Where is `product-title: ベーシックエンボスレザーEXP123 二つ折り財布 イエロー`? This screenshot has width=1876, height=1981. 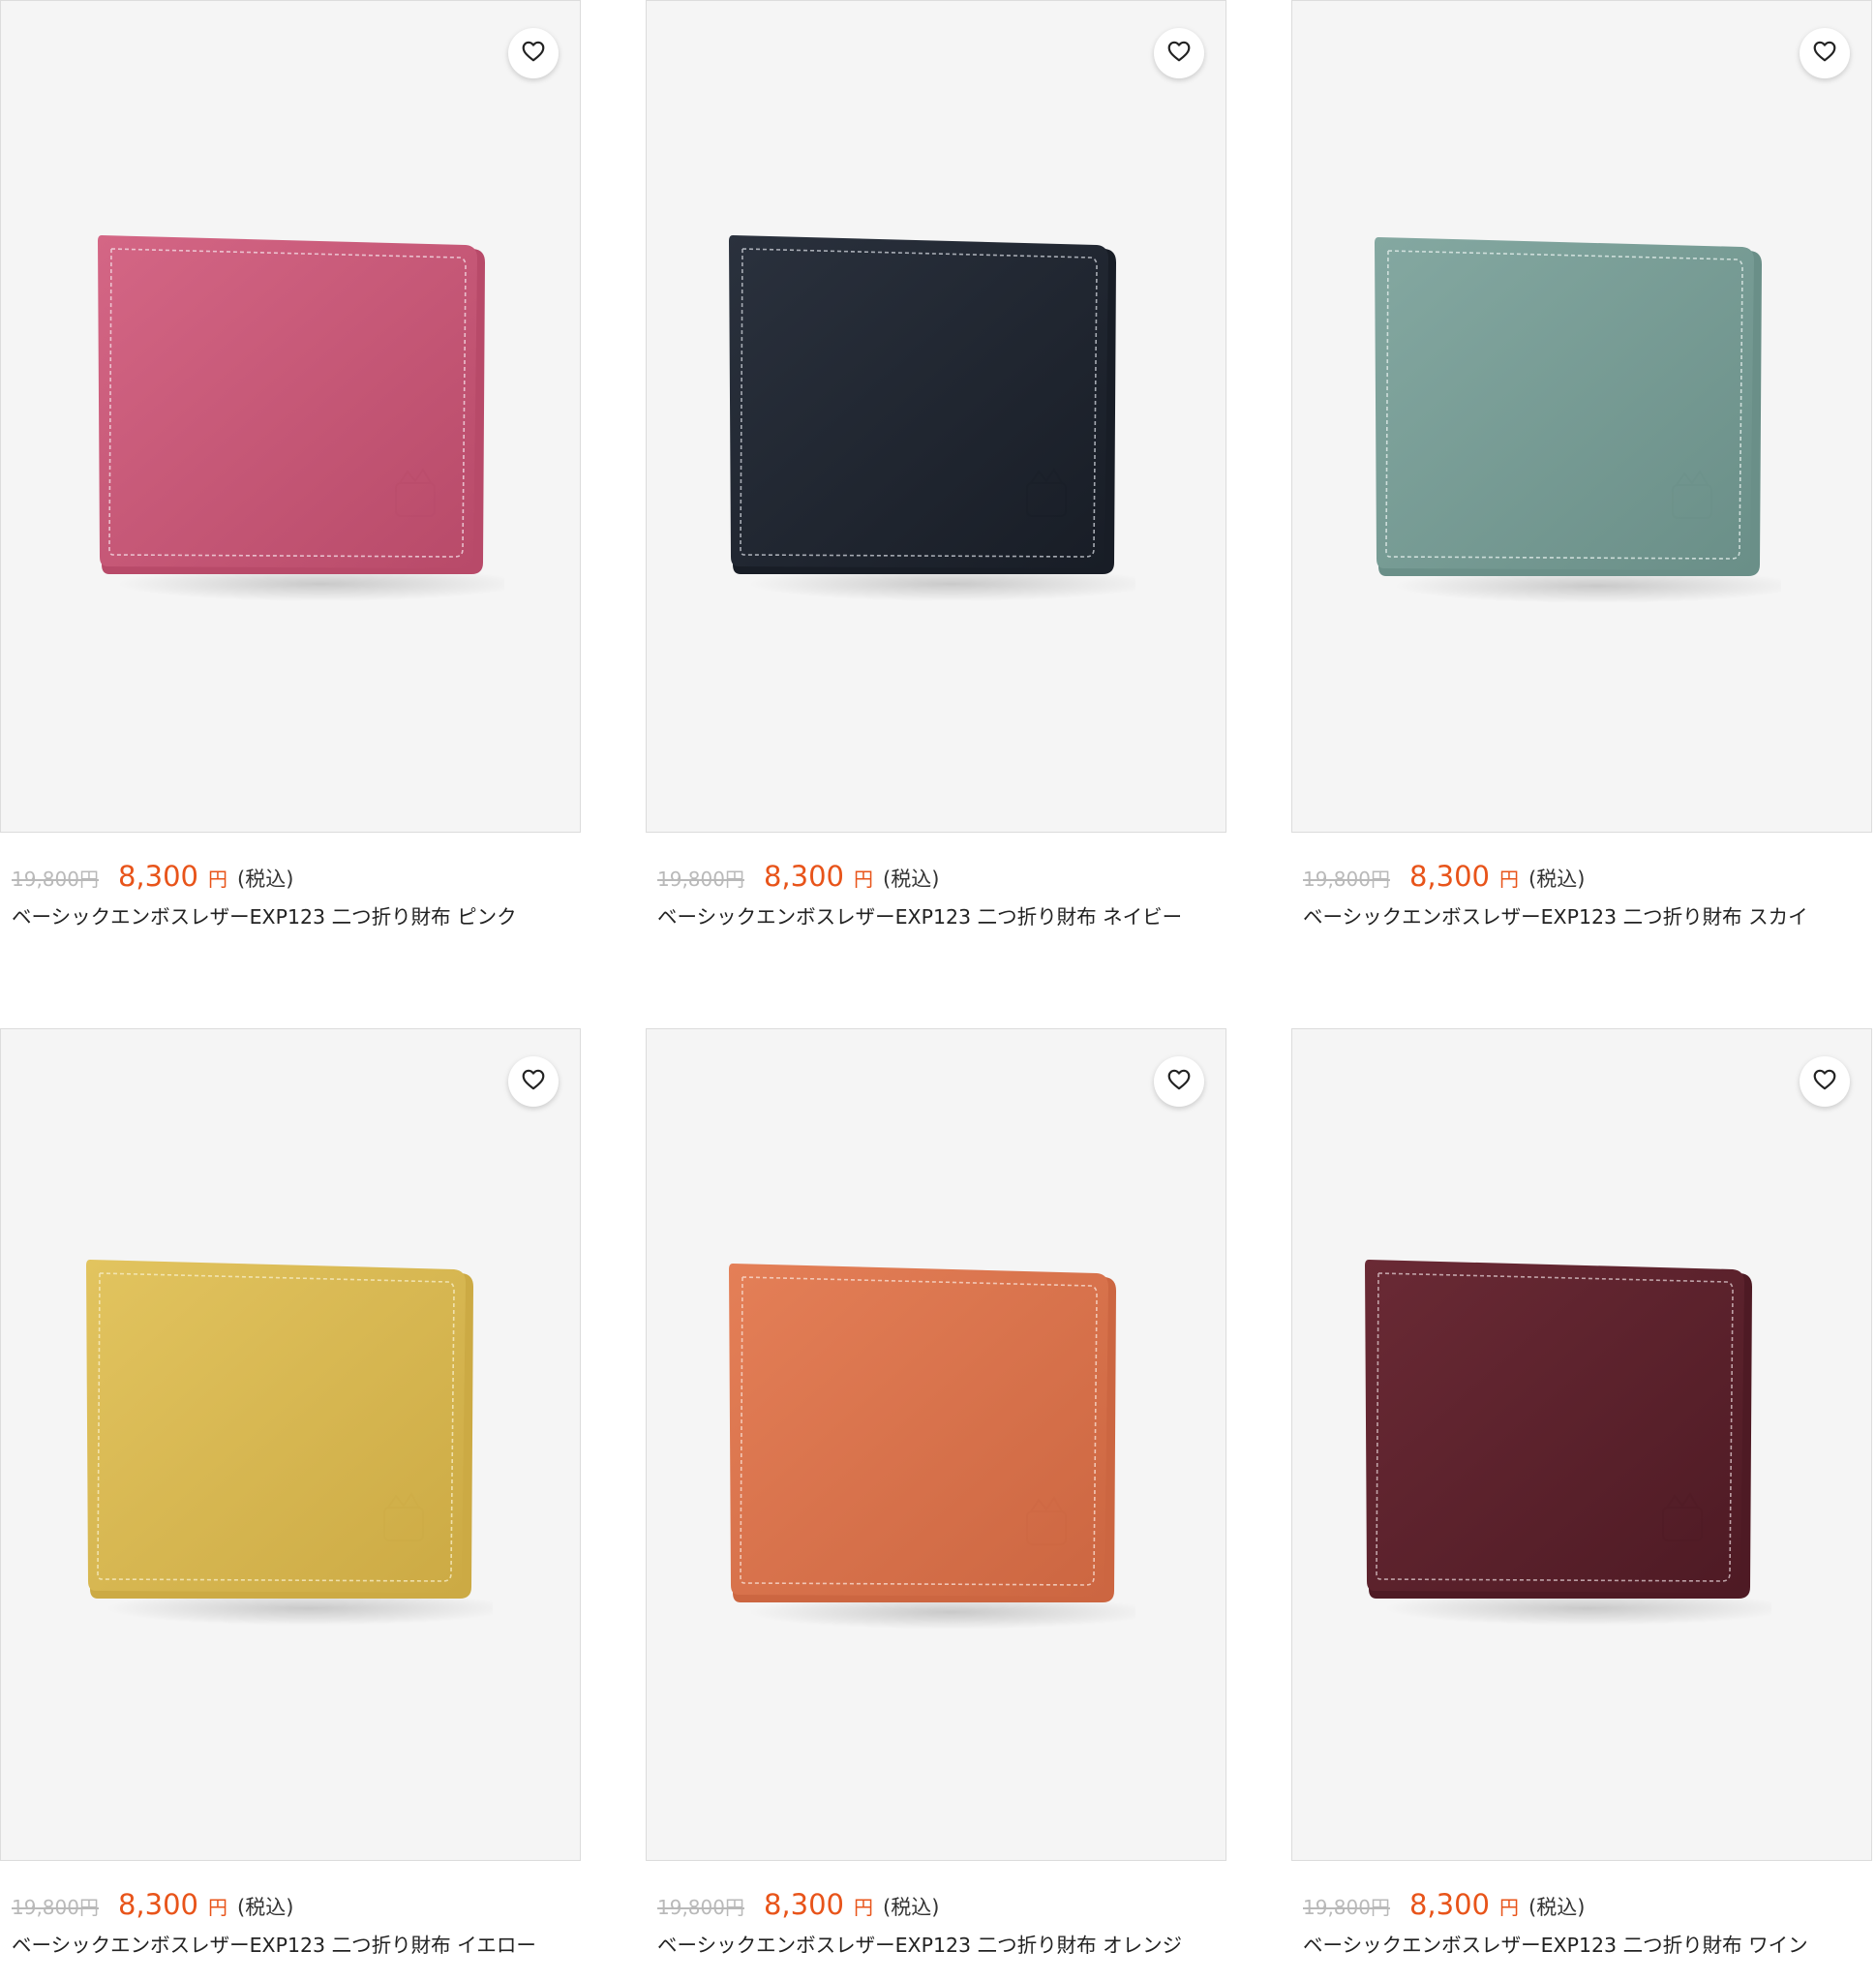
product-title: ベーシックエンボスレザーEXP123 二つ折り財布 イエロー is located at coordinates (290, 1946).